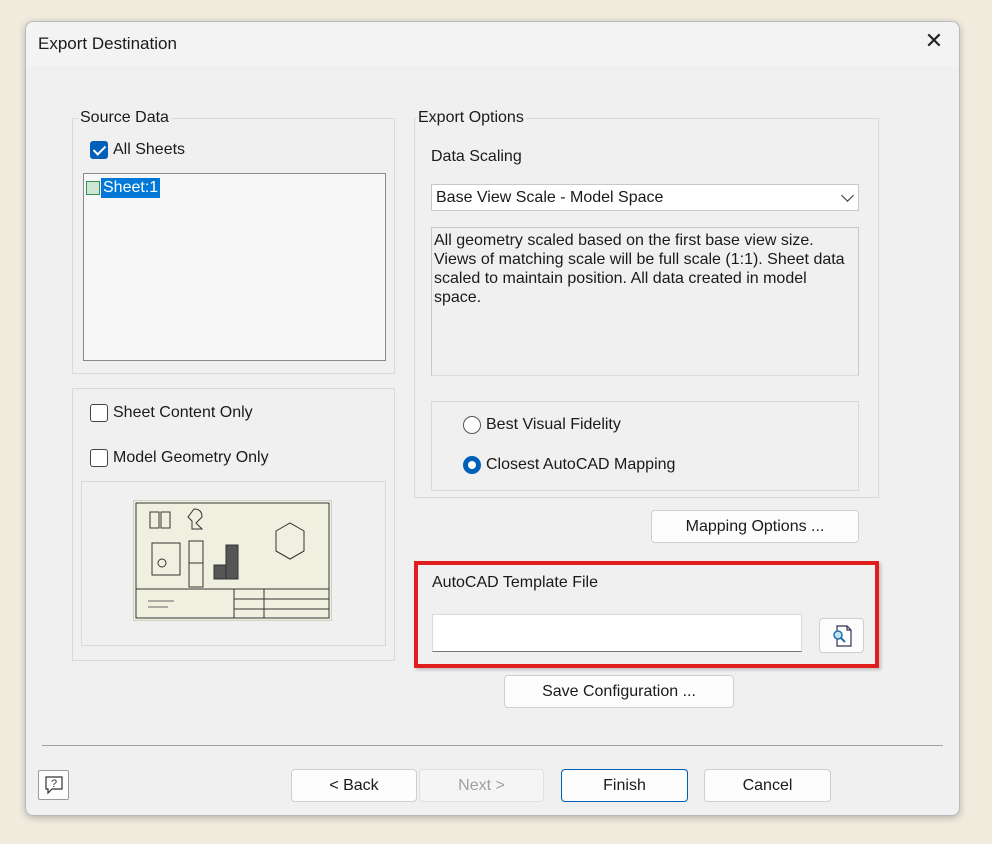  I want to click on browse-template-button, so click(841, 635).